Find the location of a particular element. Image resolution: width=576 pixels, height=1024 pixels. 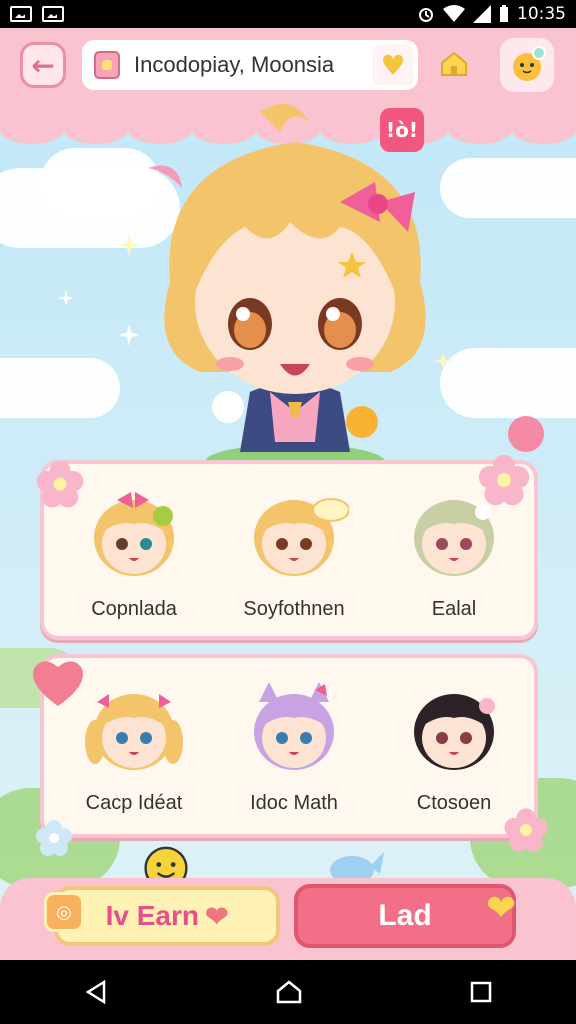

back-button: ← is located at coordinates (43, 65).